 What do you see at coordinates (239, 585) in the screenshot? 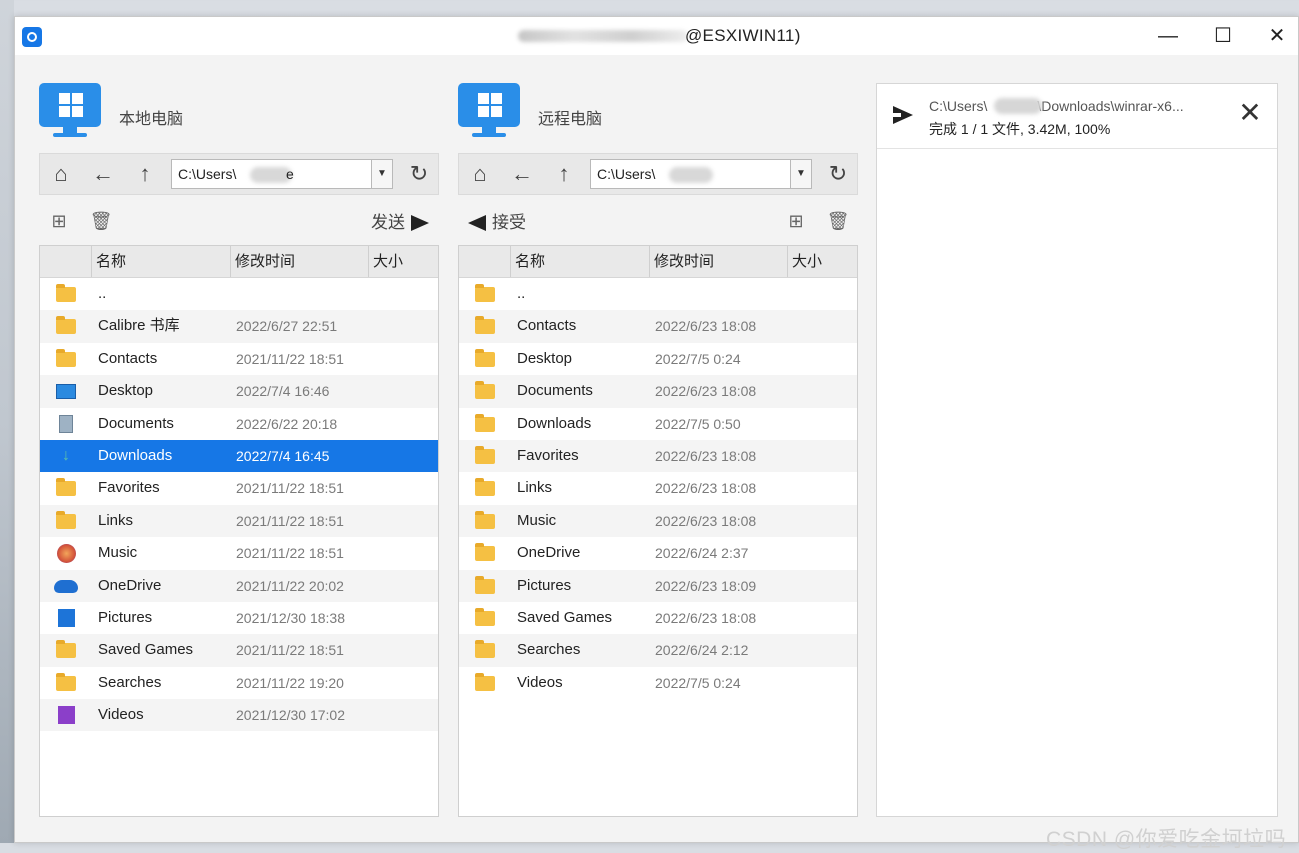
I see `file-row: OneDrive 2021/11/22 20:02` at bounding box center [239, 585].